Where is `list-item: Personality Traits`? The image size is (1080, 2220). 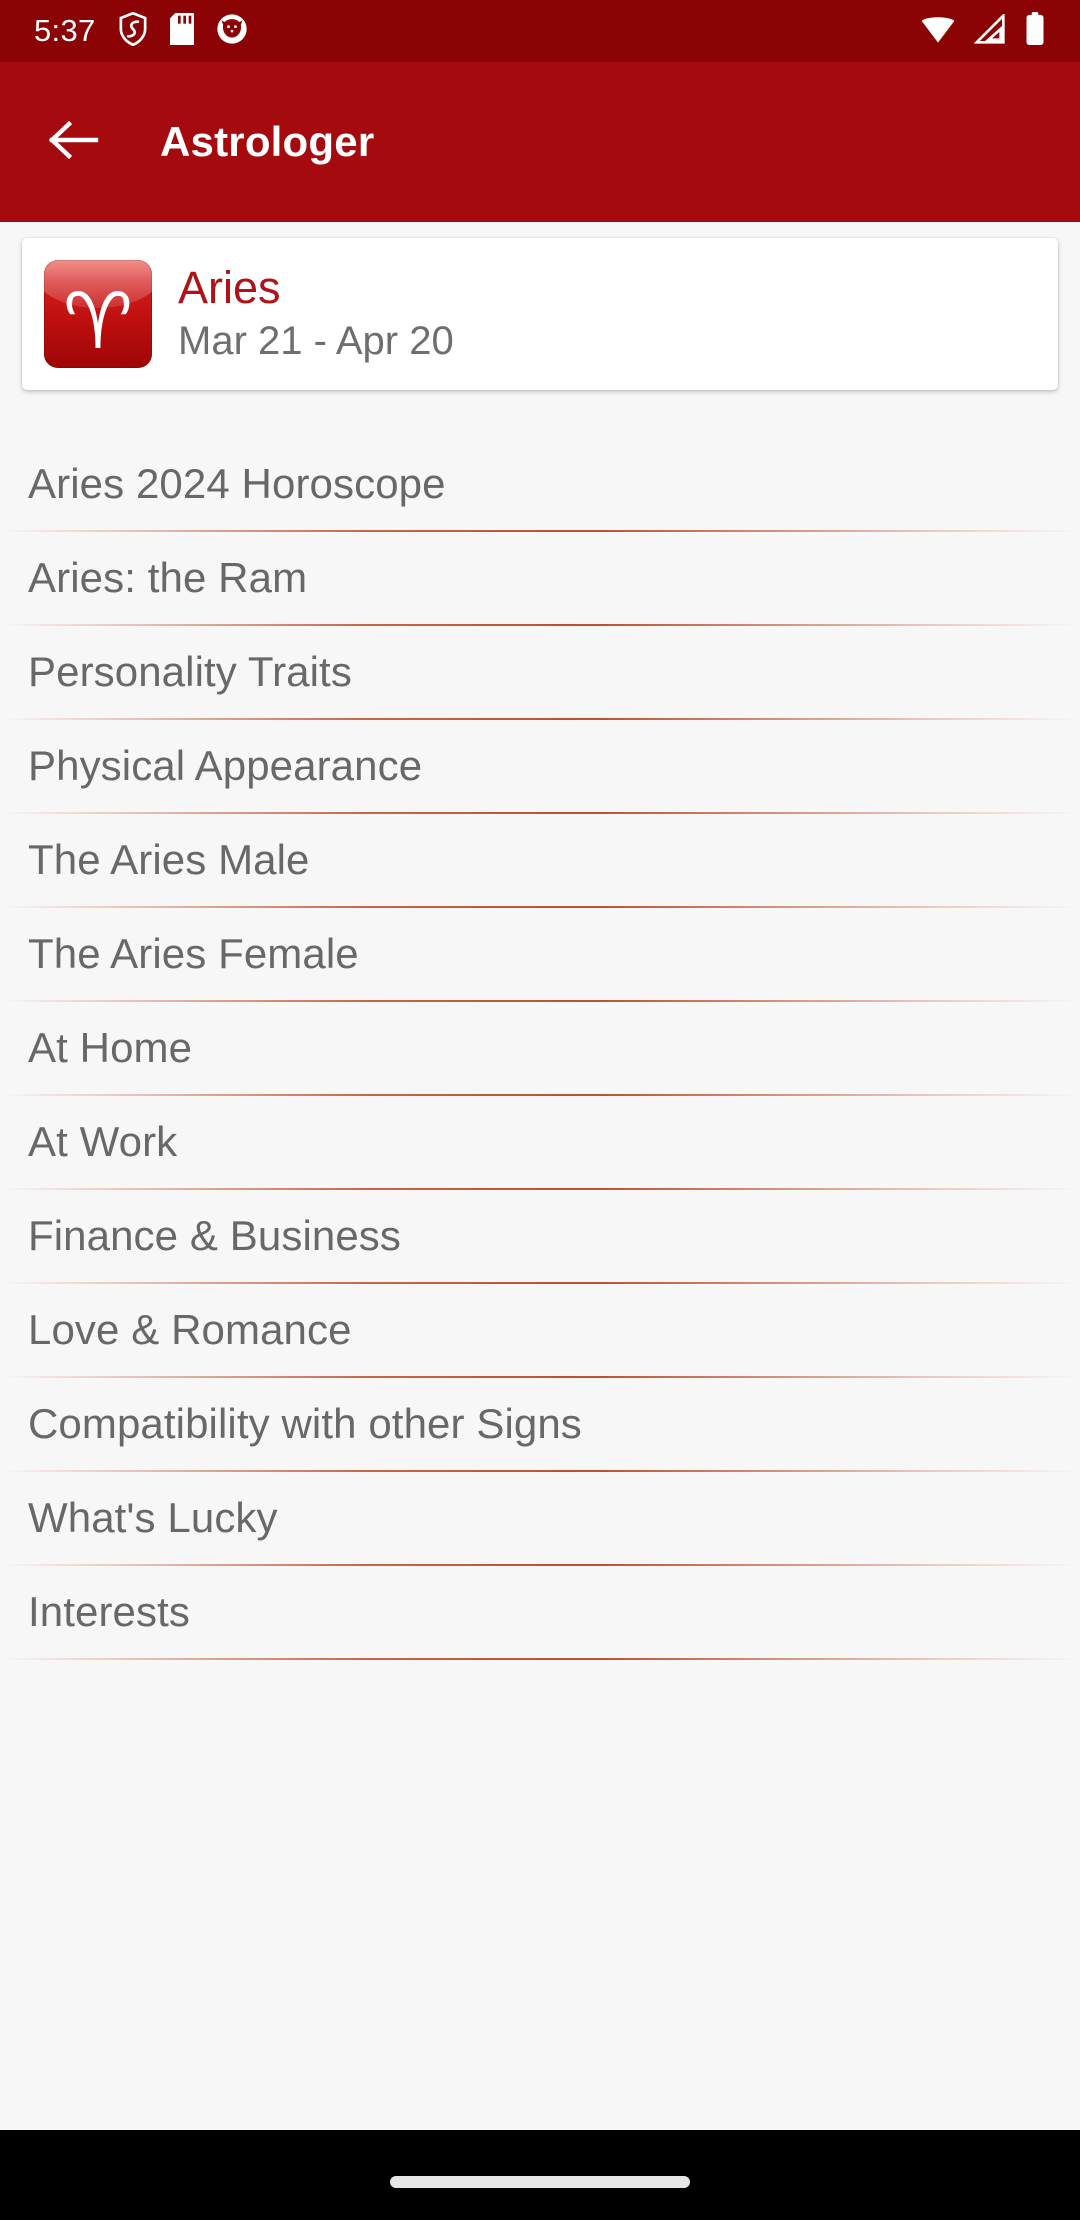 list-item: Personality Traits is located at coordinates (540, 672).